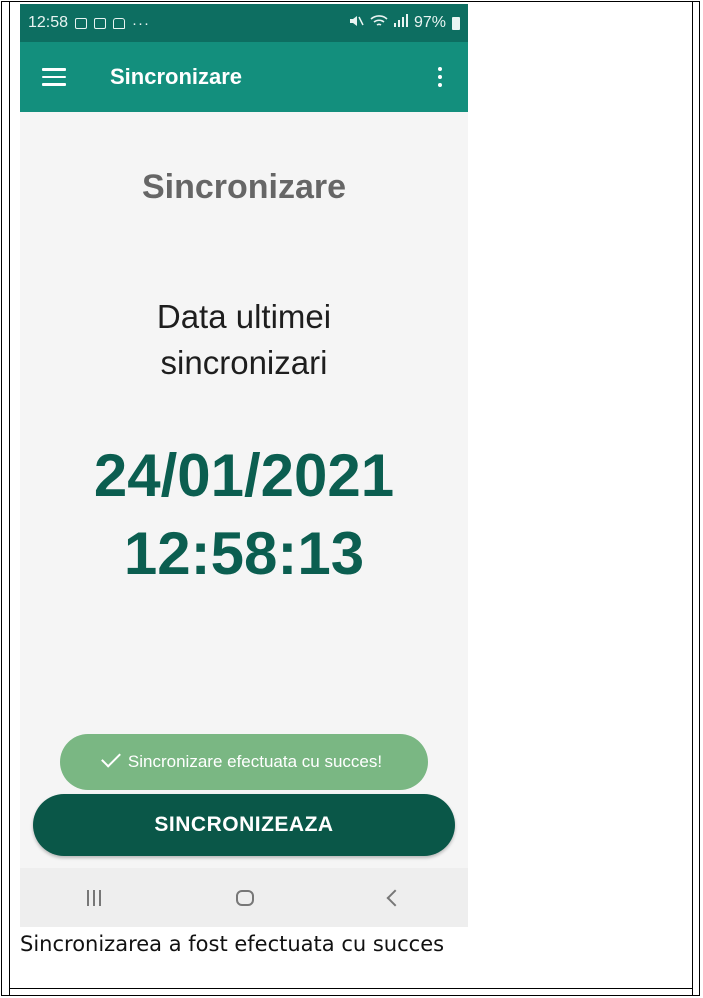 The image size is (703, 998). Describe the element at coordinates (456, 23) in the screenshot. I see `battery-icon` at that location.